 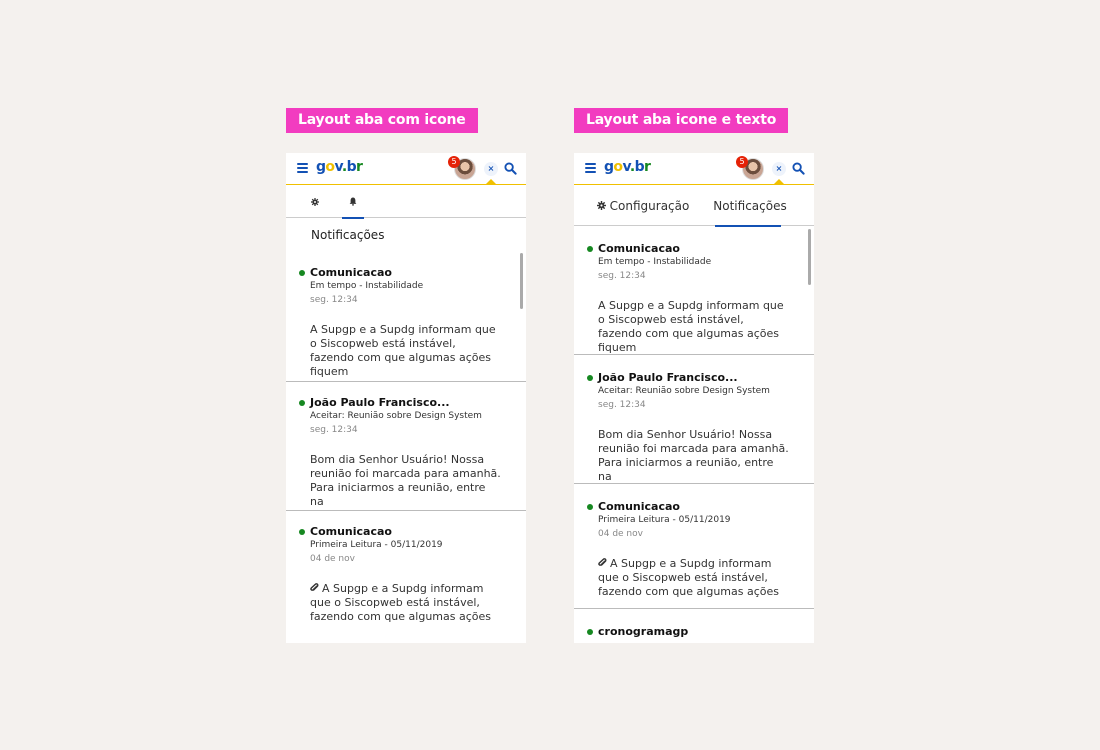 What do you see at coordinates (694, 206) in the screenshot?
I see `tab-bar: Configuração Notificações` at bounding box center [694, 206].